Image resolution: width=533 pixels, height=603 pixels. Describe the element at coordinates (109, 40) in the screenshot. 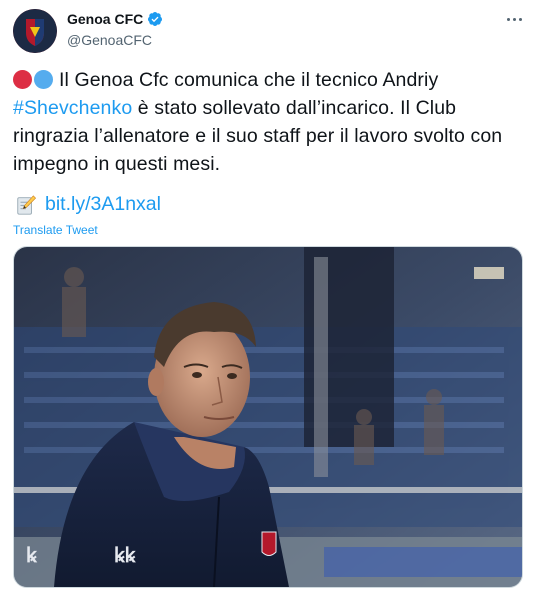

I see `handle: @GenoaCFC` at that location.